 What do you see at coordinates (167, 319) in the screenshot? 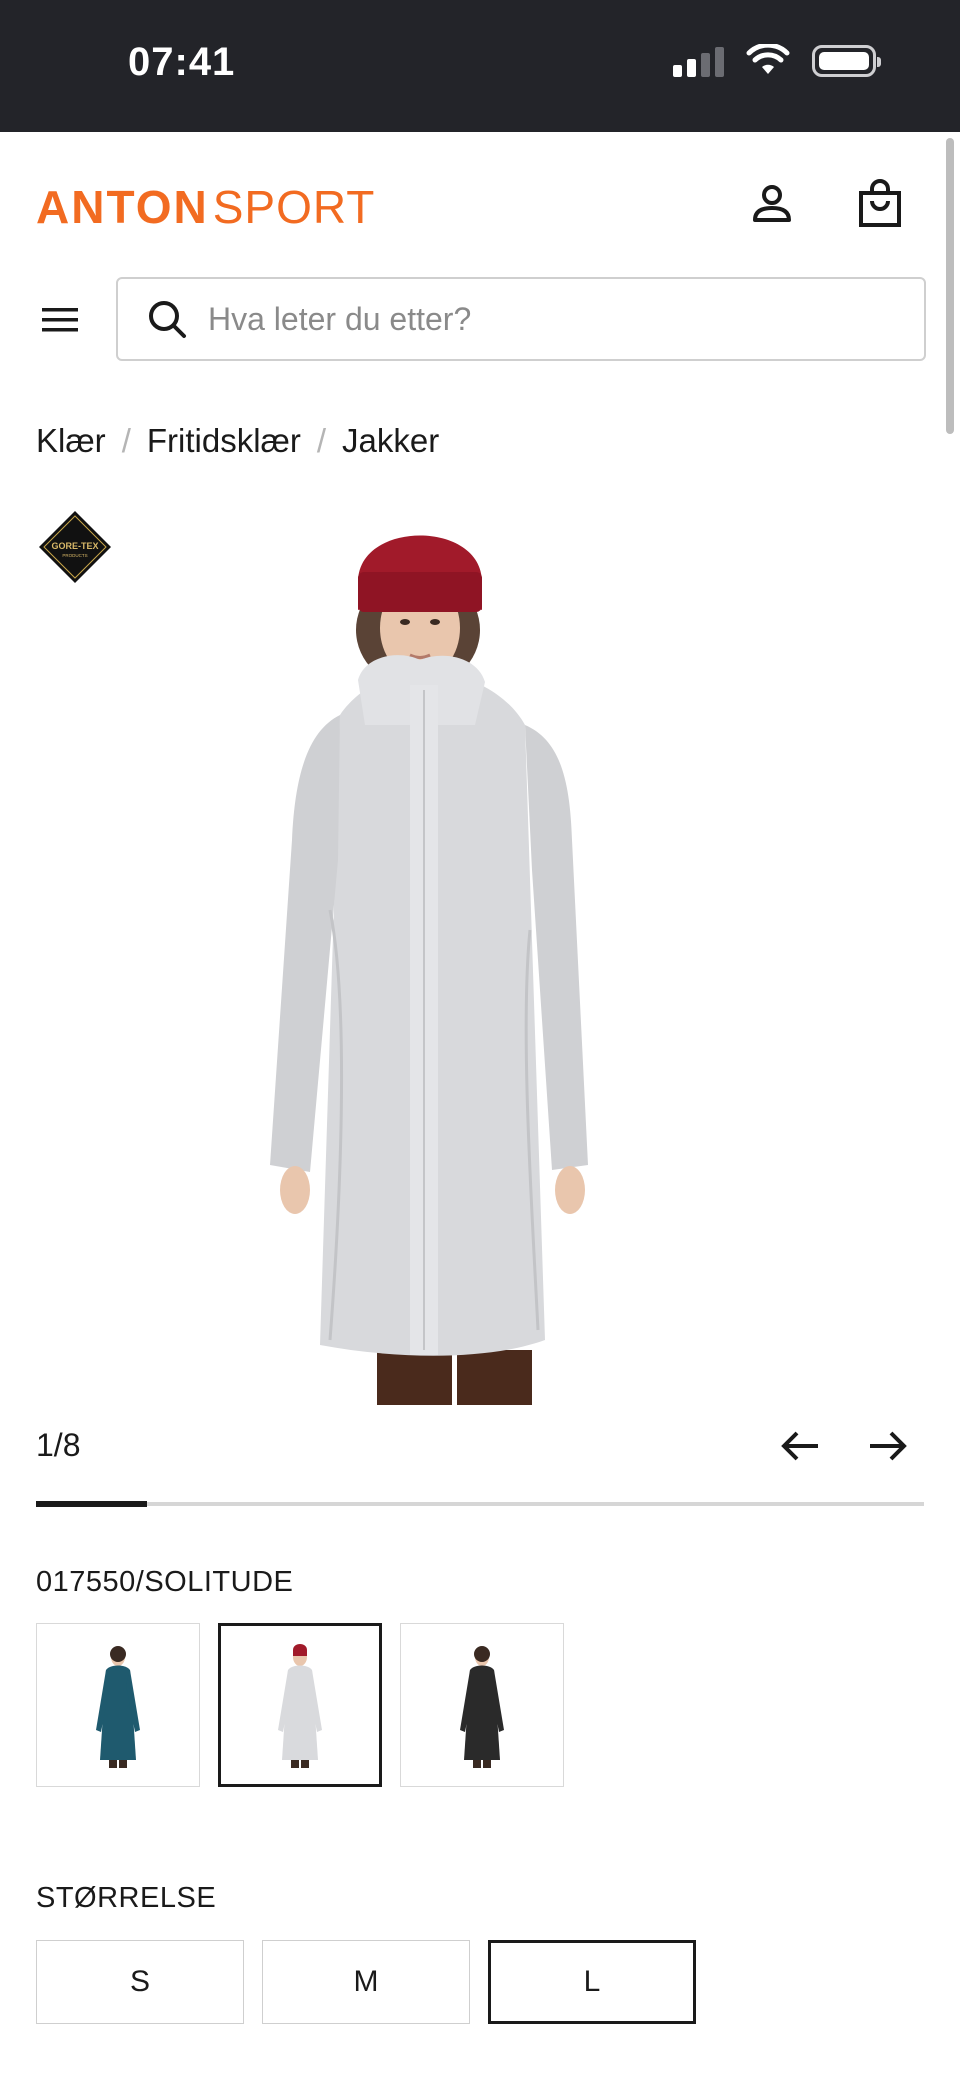
I see `search-icon` at bounding box center [167, 319].